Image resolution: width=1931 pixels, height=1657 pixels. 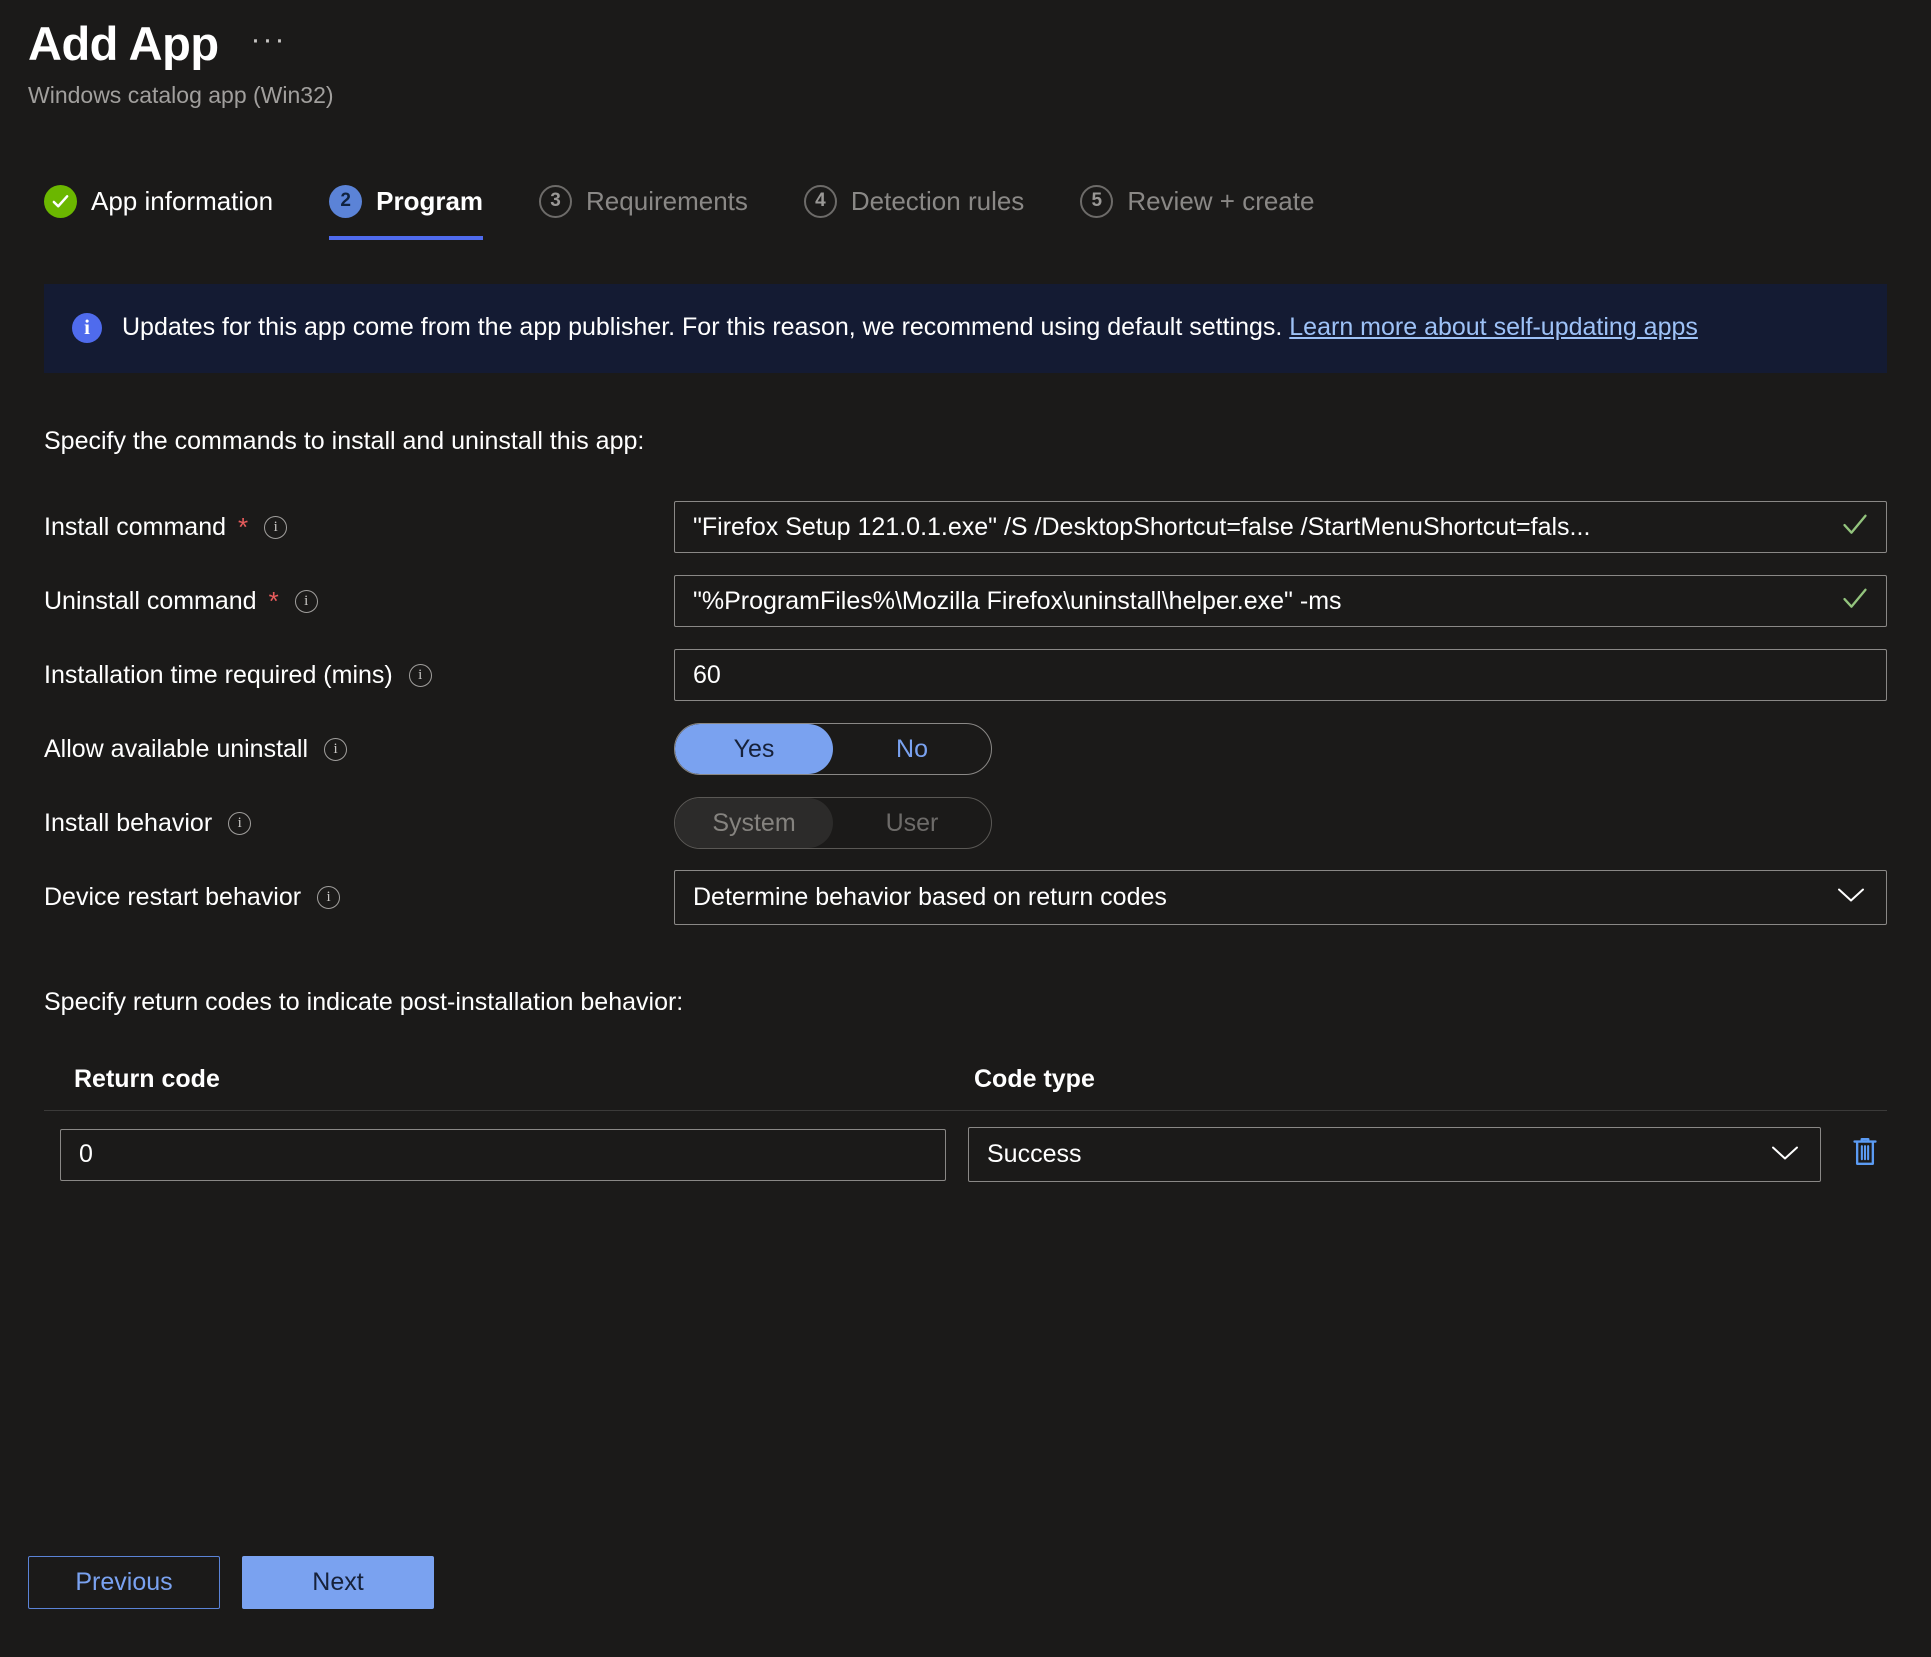 I want to click on step-label: Detection rules, so click(x=937, y=200).